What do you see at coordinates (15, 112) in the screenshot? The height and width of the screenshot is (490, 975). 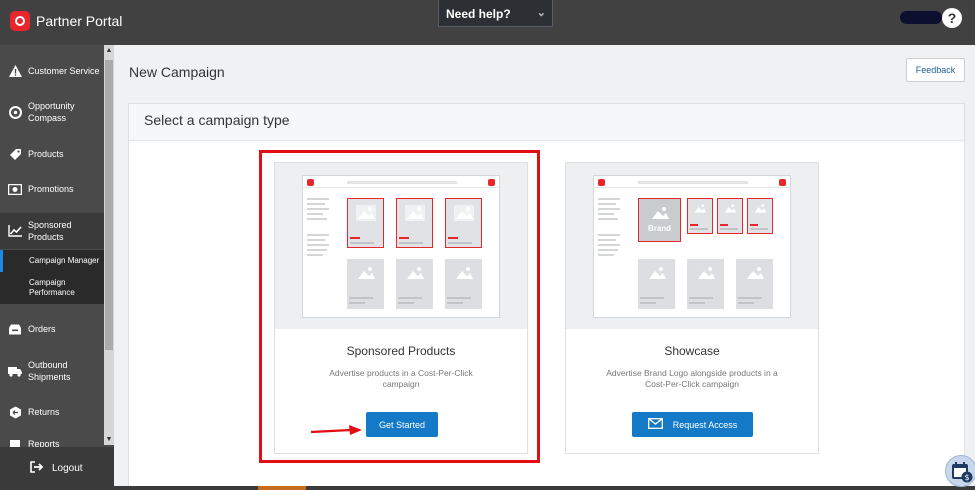 I see `compass-icon` at bounding box center [15, 112].